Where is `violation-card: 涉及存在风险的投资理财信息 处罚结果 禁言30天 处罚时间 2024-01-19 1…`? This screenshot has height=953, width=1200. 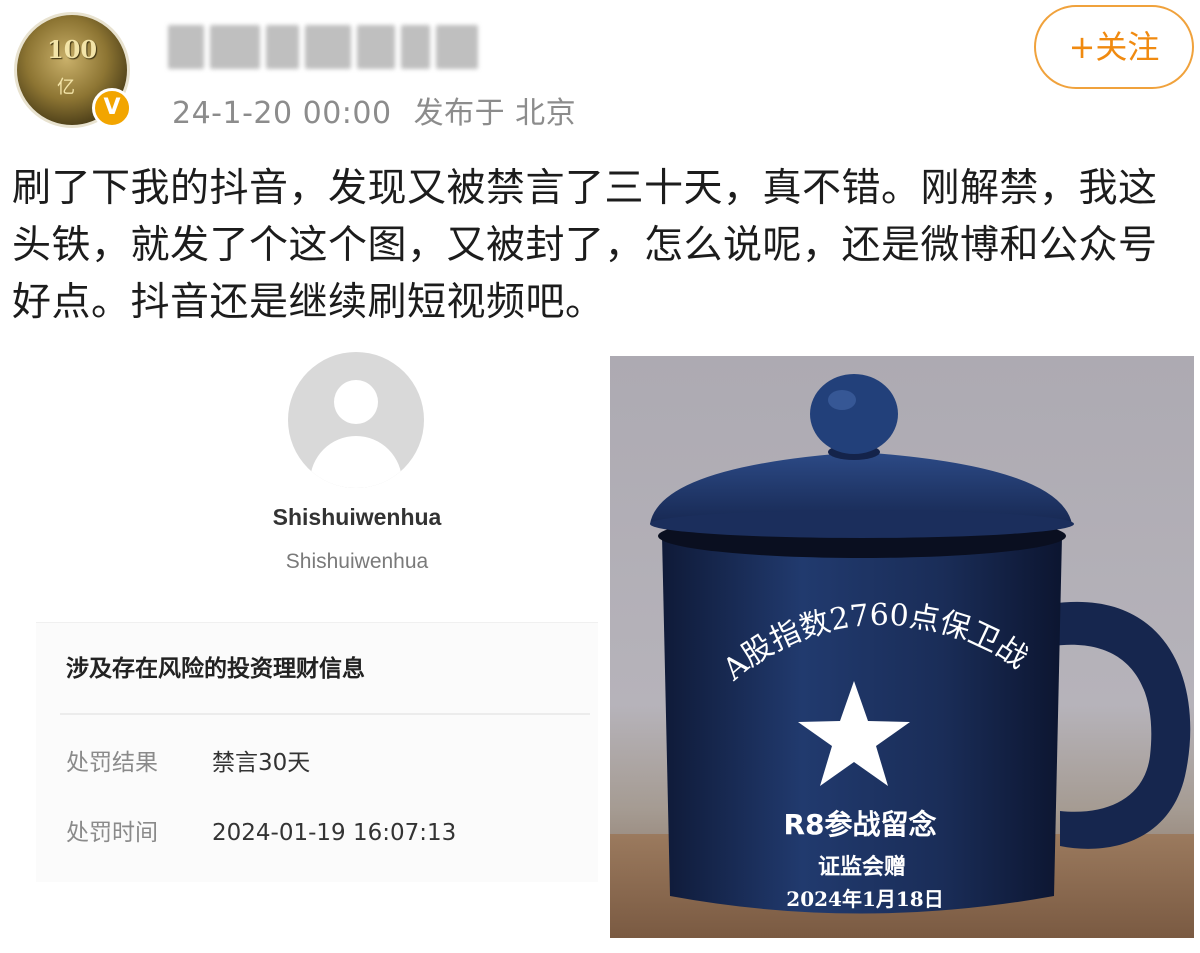 violation-card: 涉及存在风险的投资理财信息 处罚结果 禁言30天 处罚时间 2024-01-19 1… is located at coordinates (317, 752).